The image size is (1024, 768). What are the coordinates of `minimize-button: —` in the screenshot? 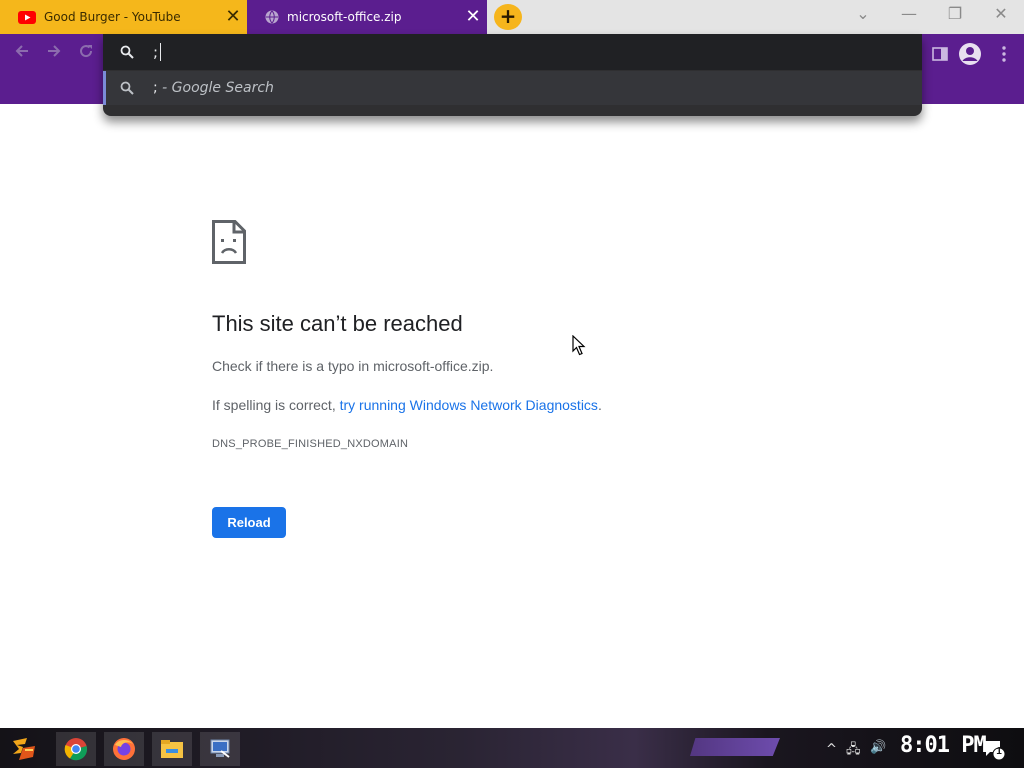 It's located at (909, 15).